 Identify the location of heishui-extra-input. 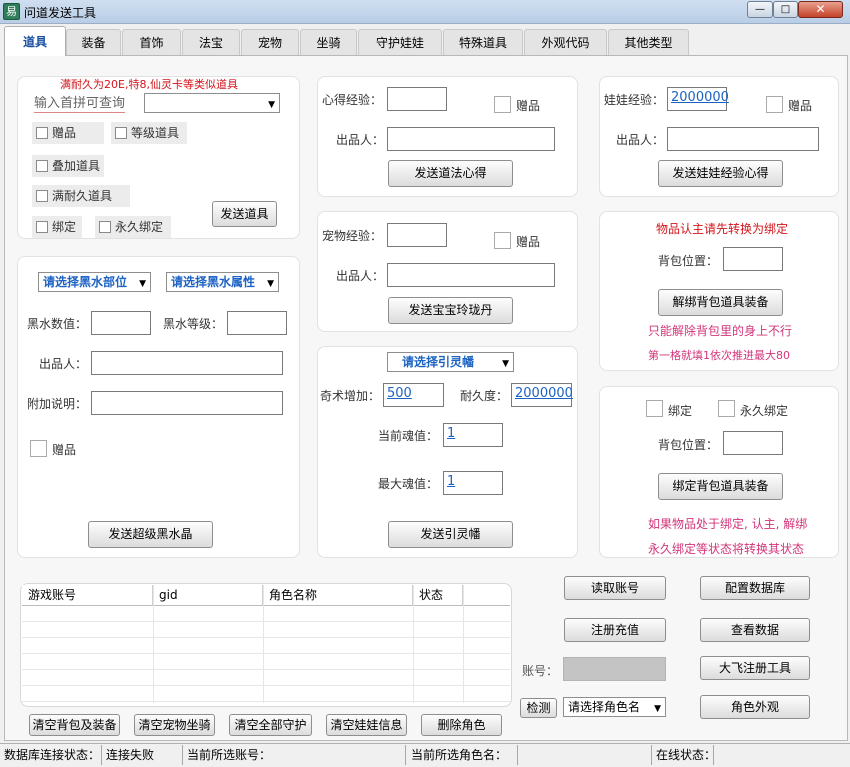
(187, 403).